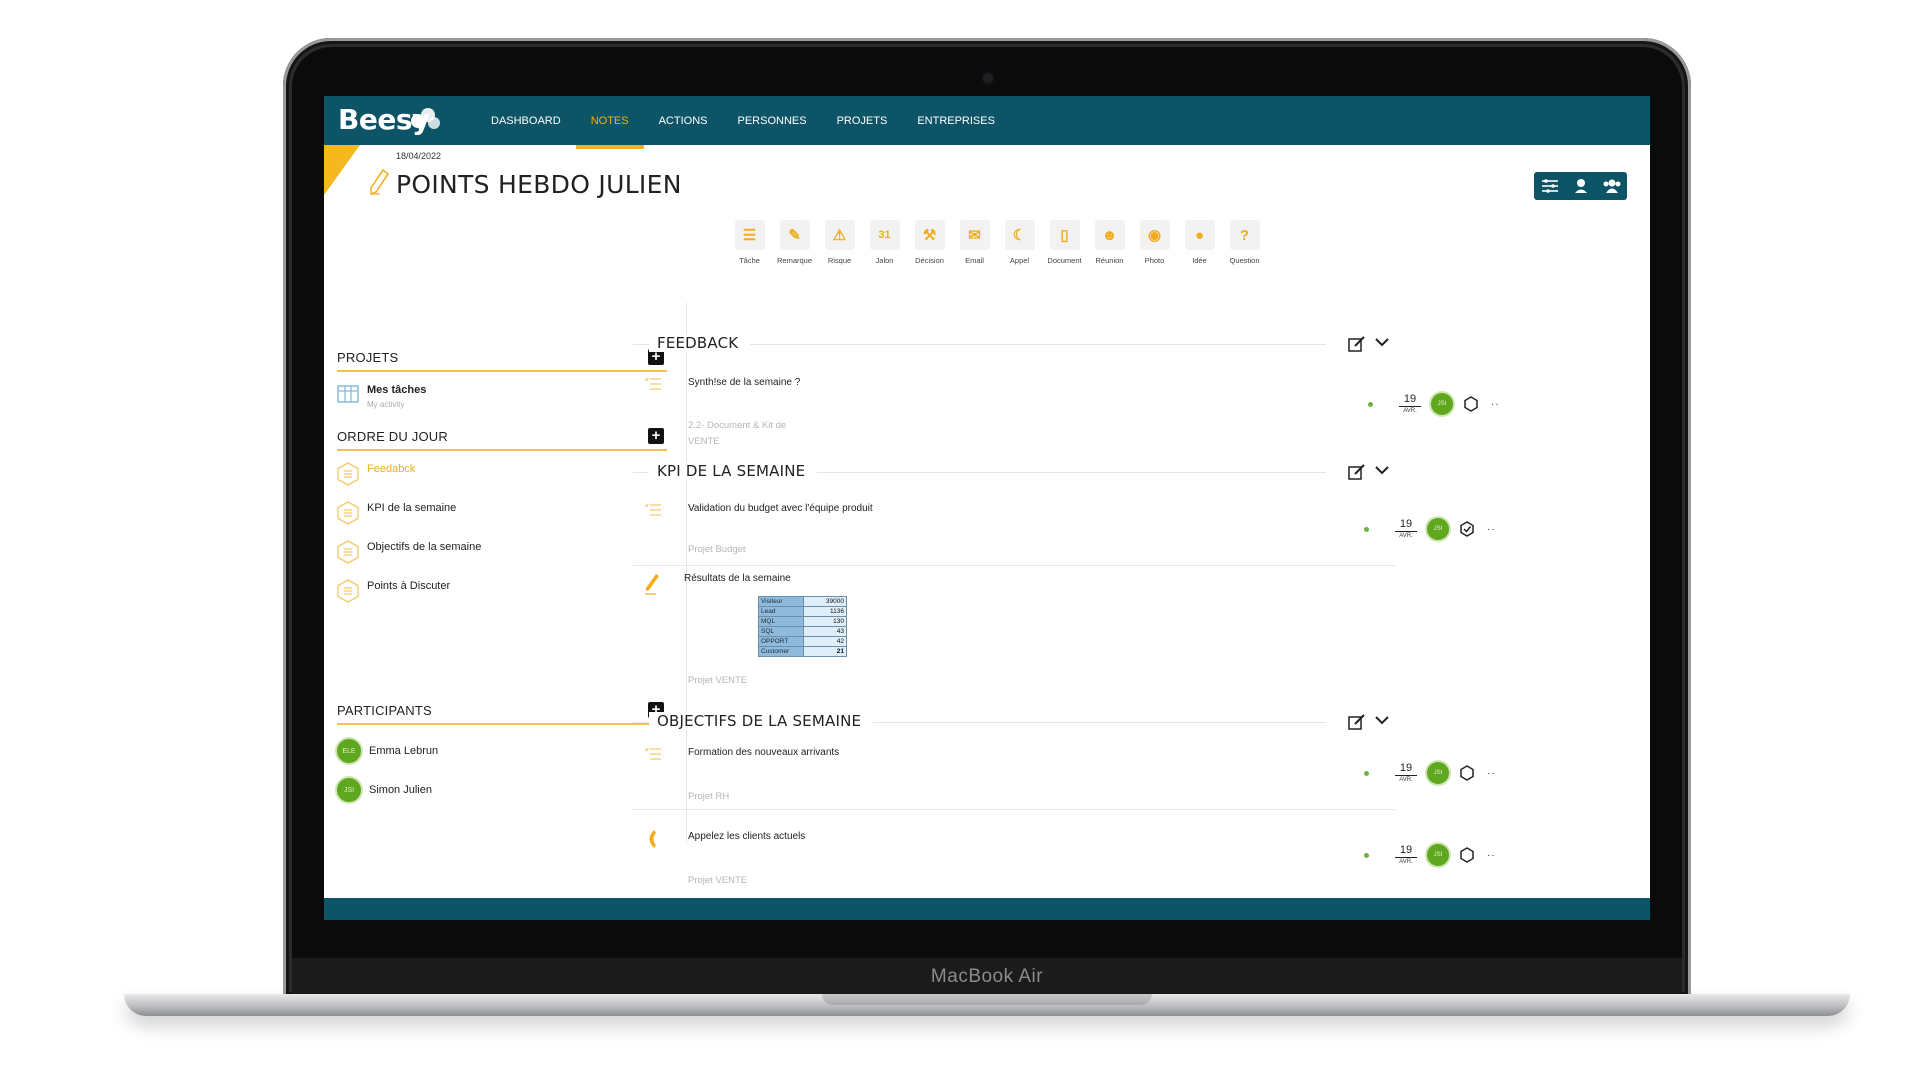 This screenshot has width=1920, height=1080. What do you see at coordinates (772, 120) in the screenshot?
I see `nav-personnes: PERSONNES` at bounding box center [772, 120].